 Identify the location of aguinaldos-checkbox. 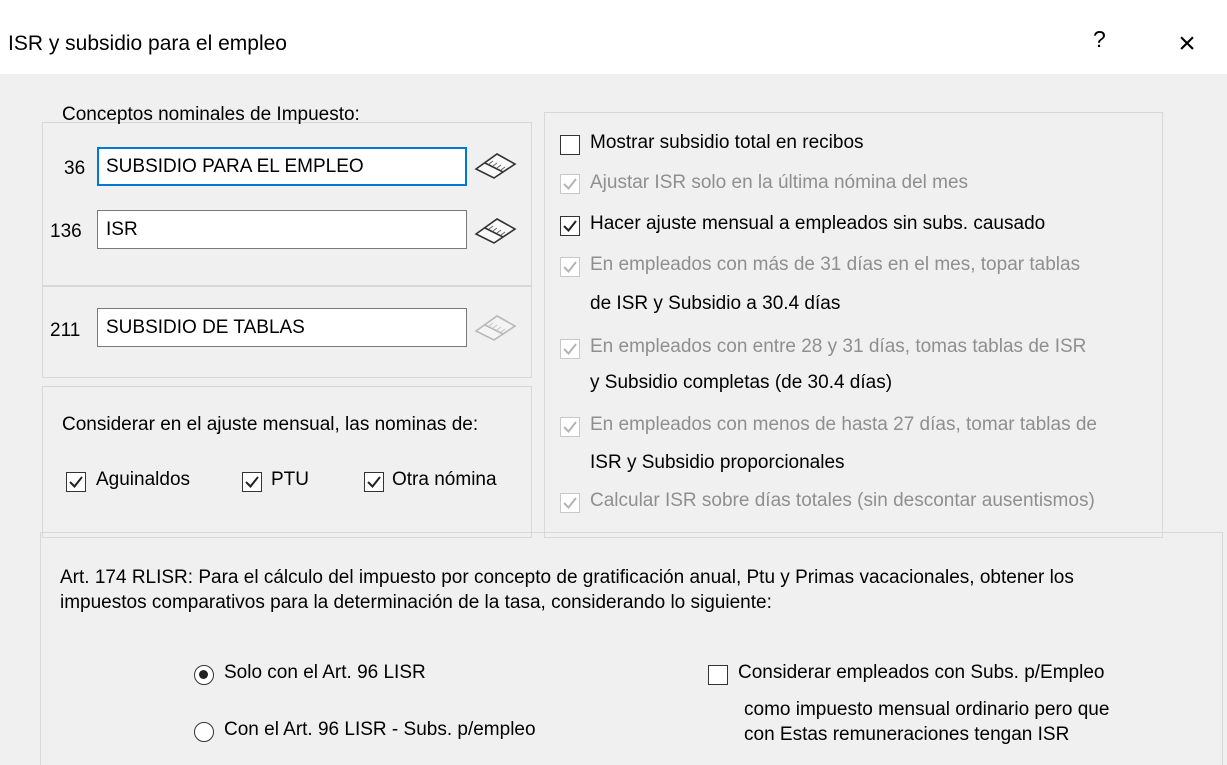
(76, 482).